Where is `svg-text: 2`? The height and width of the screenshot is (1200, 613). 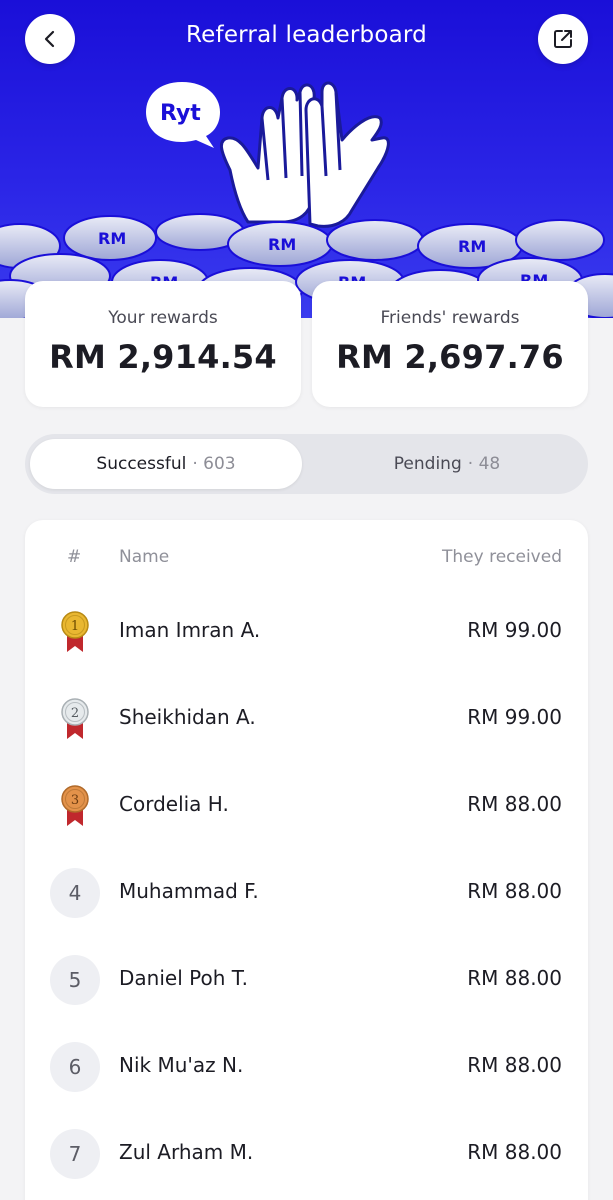 svg-text: 2 is located at coordinates (75, 713).